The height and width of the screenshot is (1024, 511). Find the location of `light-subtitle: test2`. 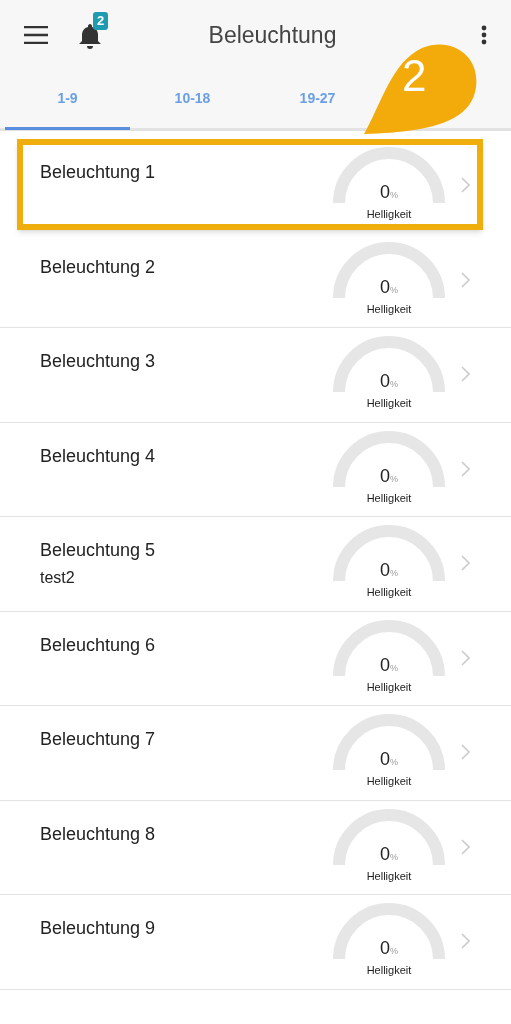

light-subtitle: test2 is located at coordinates (58, 578).